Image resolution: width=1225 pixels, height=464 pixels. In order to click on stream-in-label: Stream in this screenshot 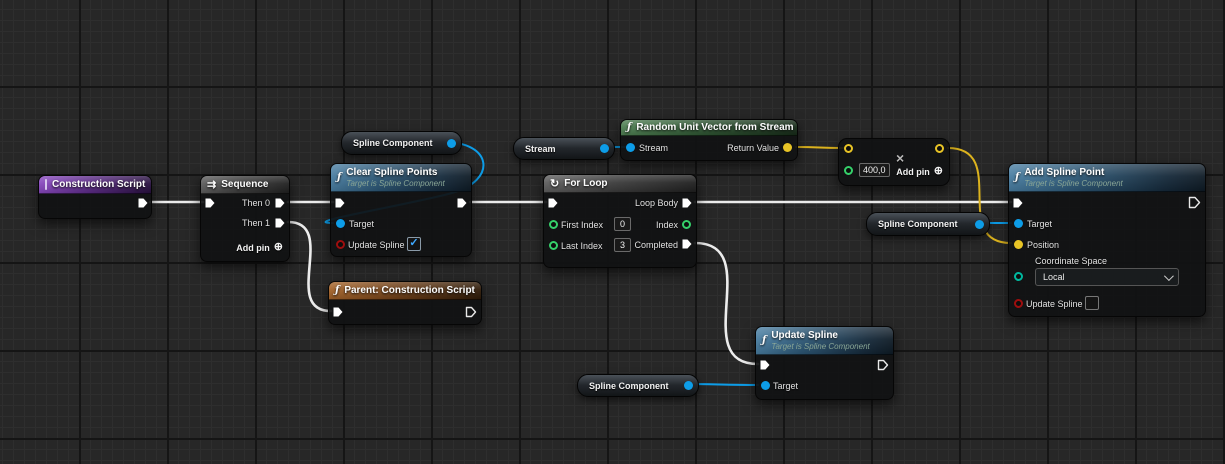, I will do `click(654, 148)`.